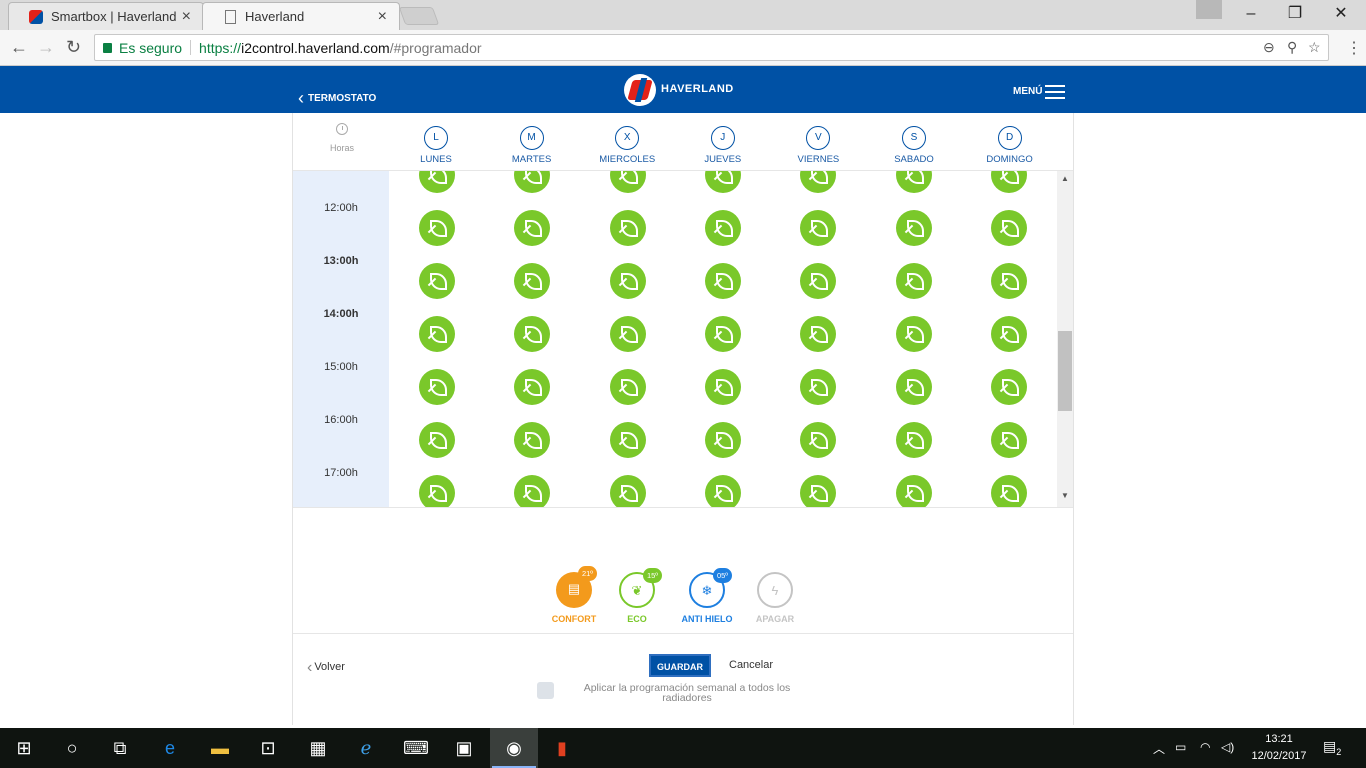  What do you see at coordinates (1209, 9) in the screenshot?
I see `user-profile-button` at bounding box center [1209, 9].